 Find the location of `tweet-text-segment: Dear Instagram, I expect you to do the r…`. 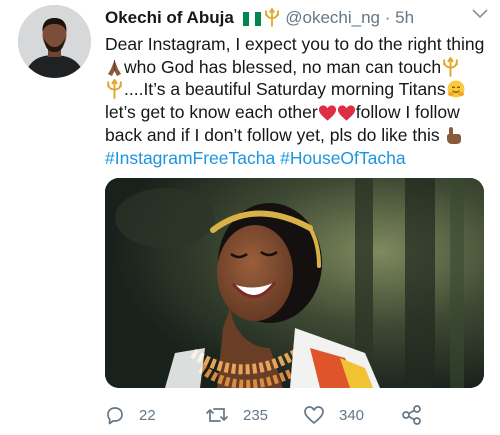

tweet-text-segment: Dear Instagram, I expect you to do the r… is located at coordinates (295, 44).